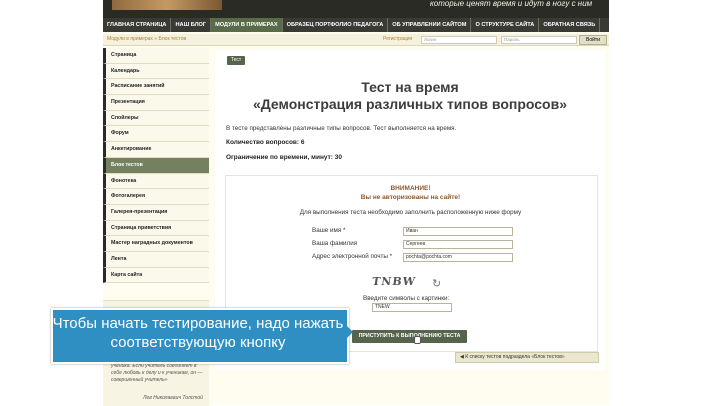 This screenshot has height=406, width=720. Describe the element at coordinates (539, 40) in the screenshot. I see `password-input: Пароль` at that location.